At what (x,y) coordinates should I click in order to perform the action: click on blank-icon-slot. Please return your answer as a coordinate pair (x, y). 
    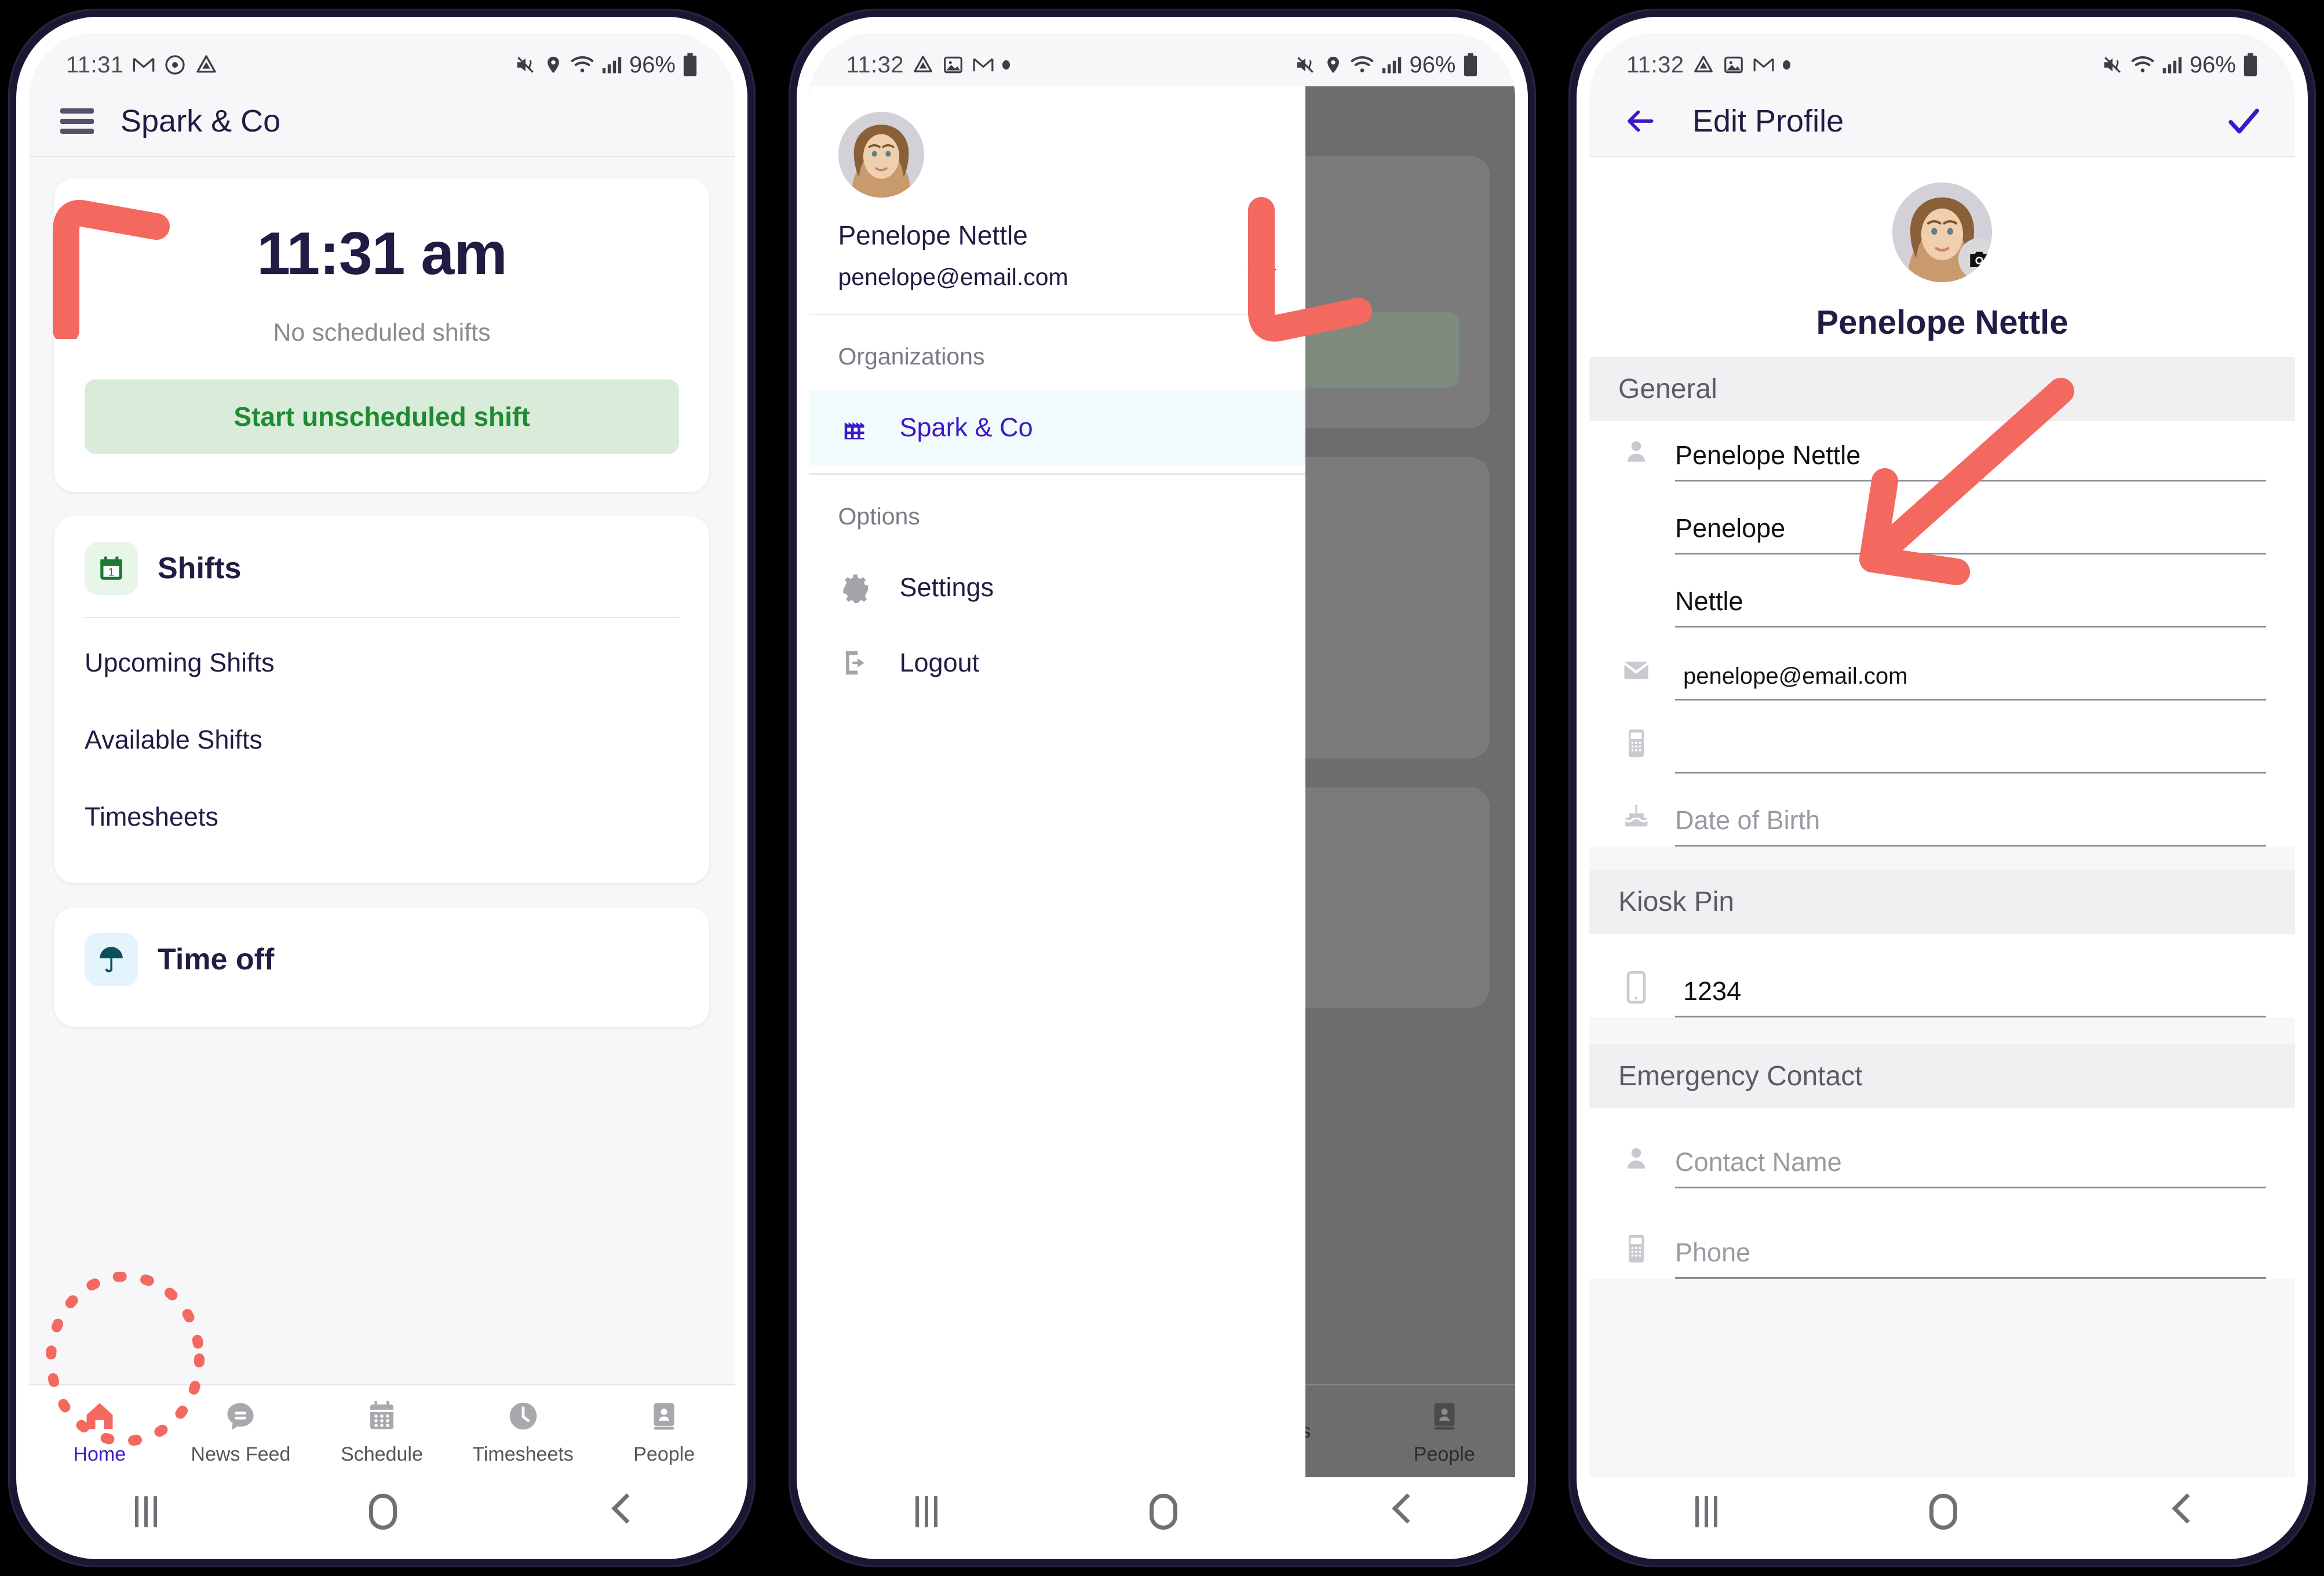
    Looking at the image, I should click on (1636, 597).